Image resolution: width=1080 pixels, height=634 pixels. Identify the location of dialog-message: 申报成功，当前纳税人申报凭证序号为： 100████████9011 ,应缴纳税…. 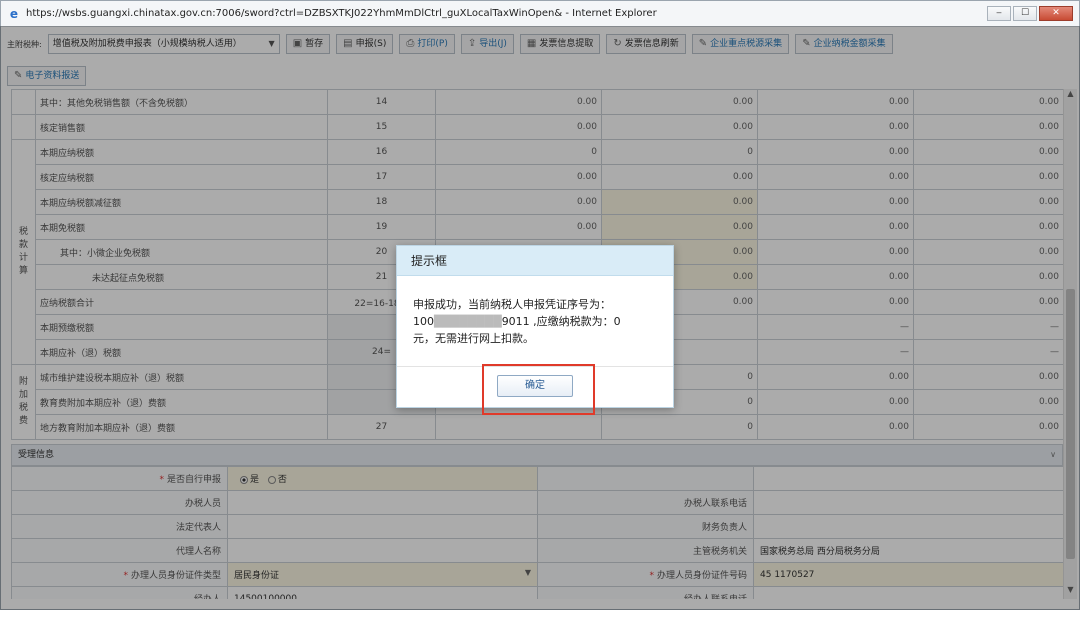
(535, 321).